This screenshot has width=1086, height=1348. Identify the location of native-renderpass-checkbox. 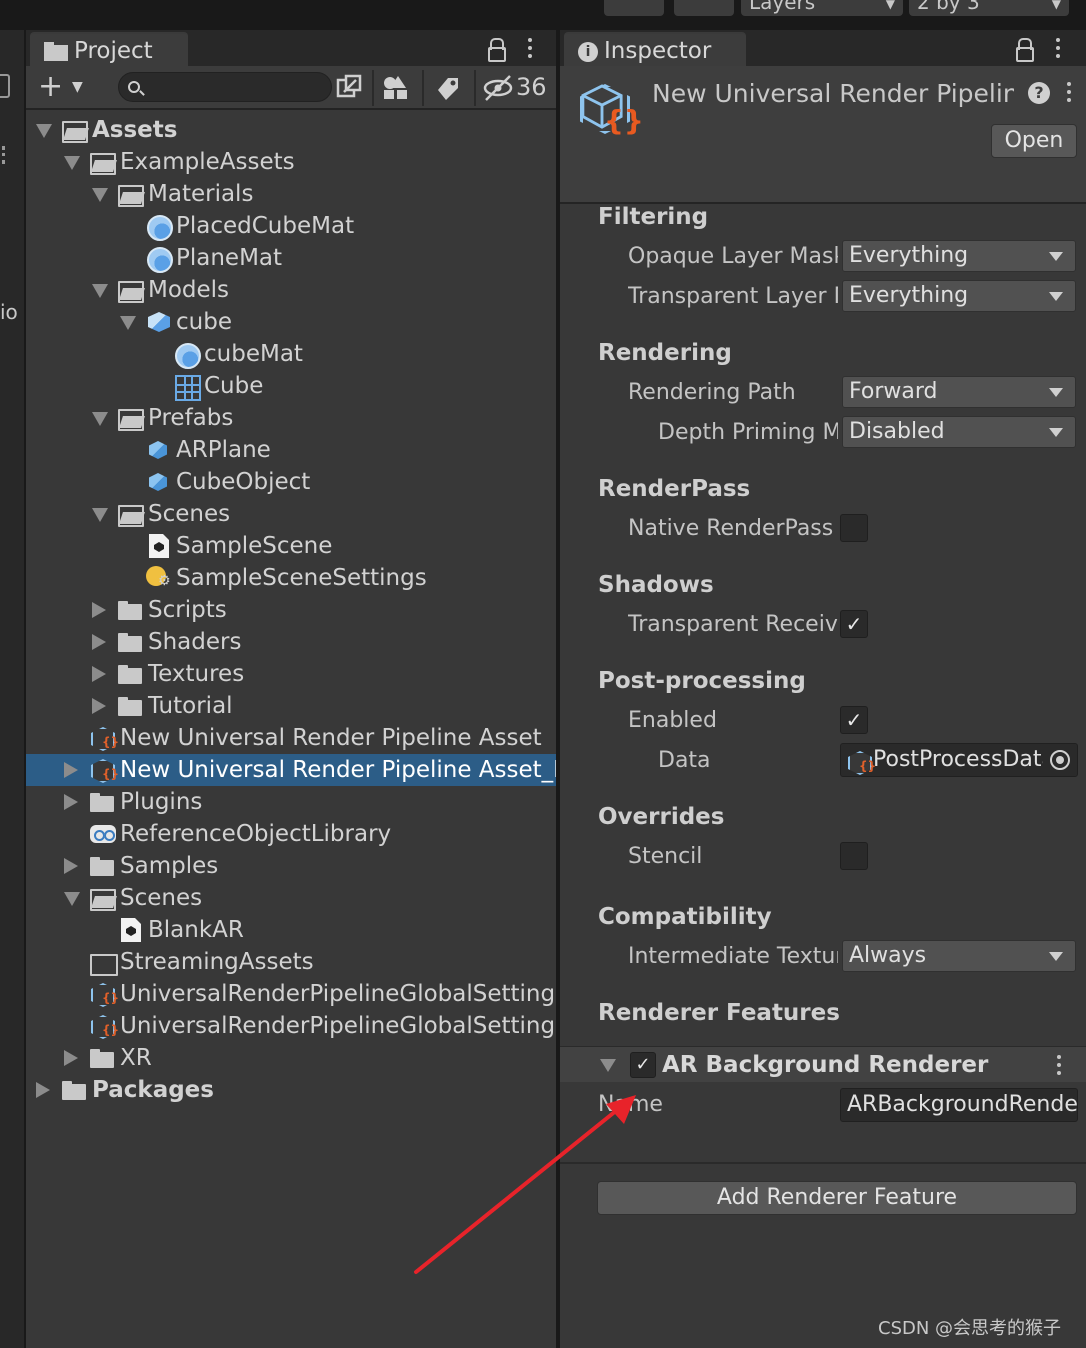
(854, 528).